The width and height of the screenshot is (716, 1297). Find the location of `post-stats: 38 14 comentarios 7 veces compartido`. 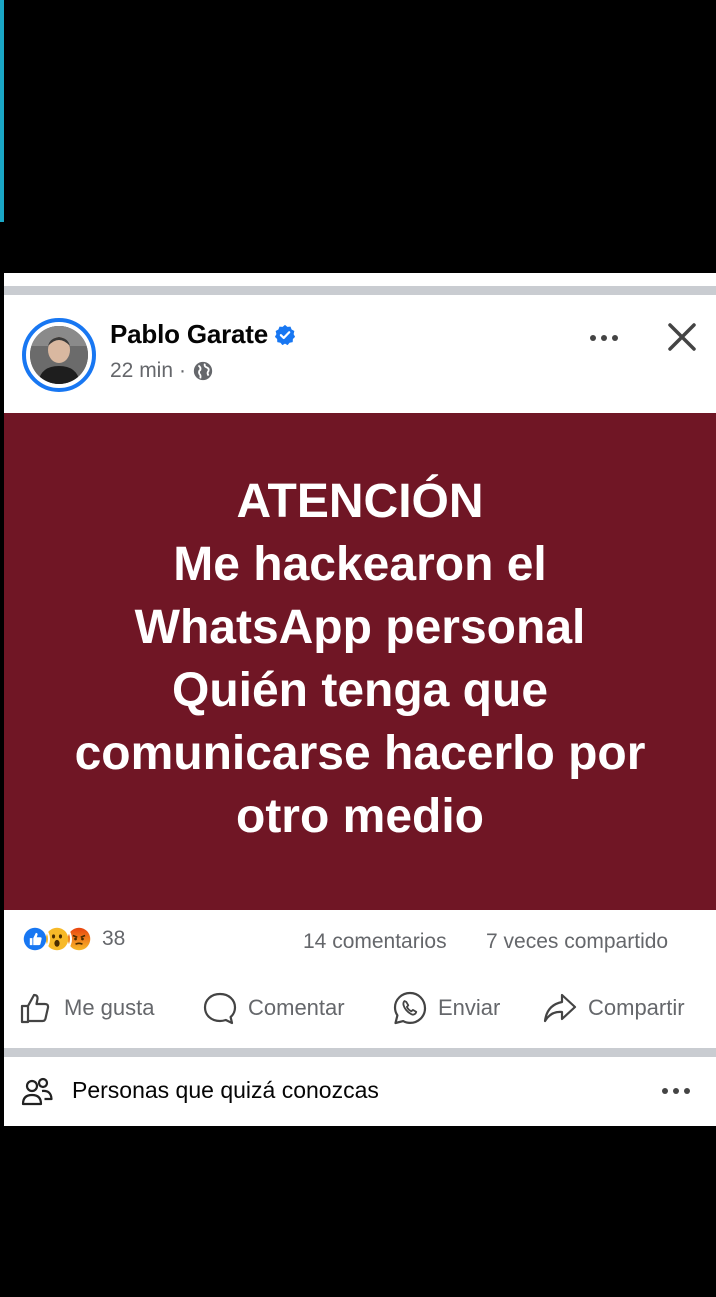

post-stats: 38 14 comentarios 7 veces compartido is located at coordinates (360, 941).